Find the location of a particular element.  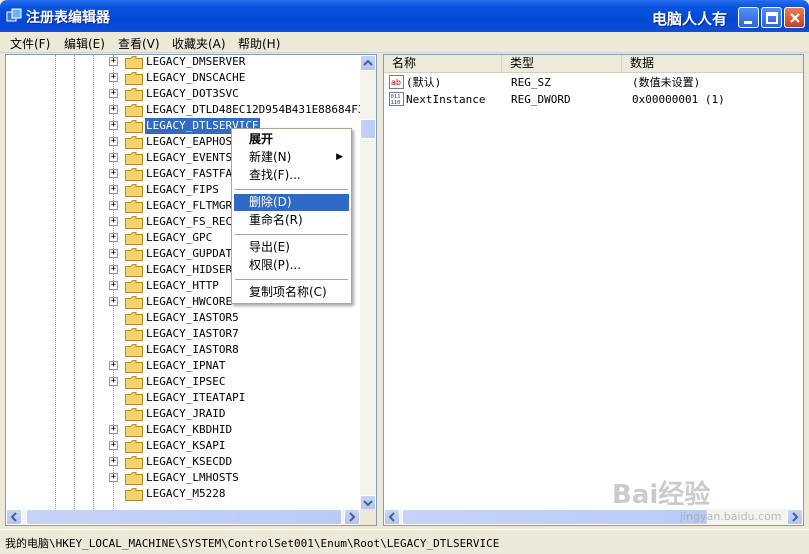

value-row: ab (默认) REG_SZ (数值未设置) is located at coordinates (593, 82).